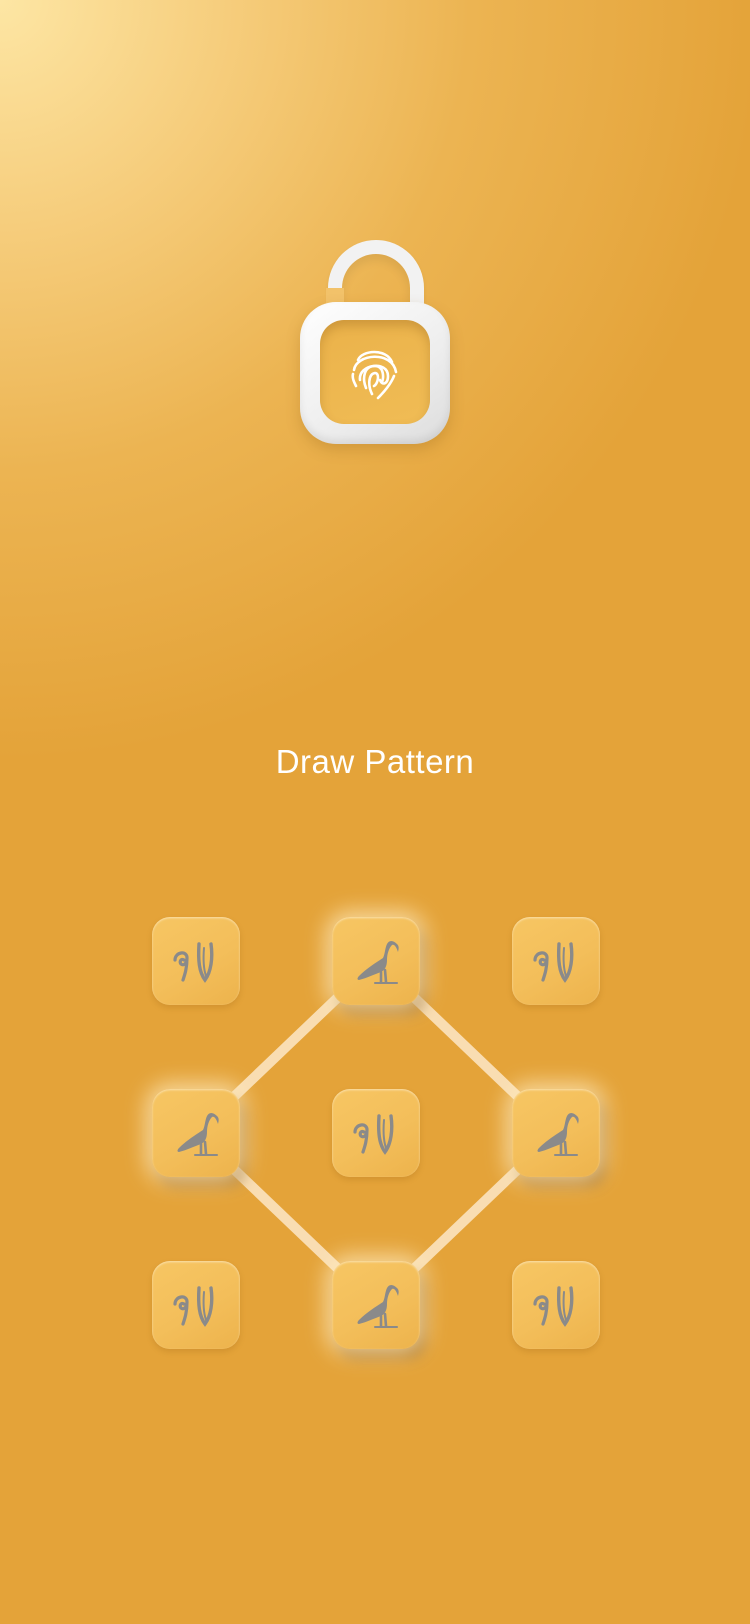 This screenshot has height=1624, width=750. I want to click on pattern-path, so click(376, 1133).